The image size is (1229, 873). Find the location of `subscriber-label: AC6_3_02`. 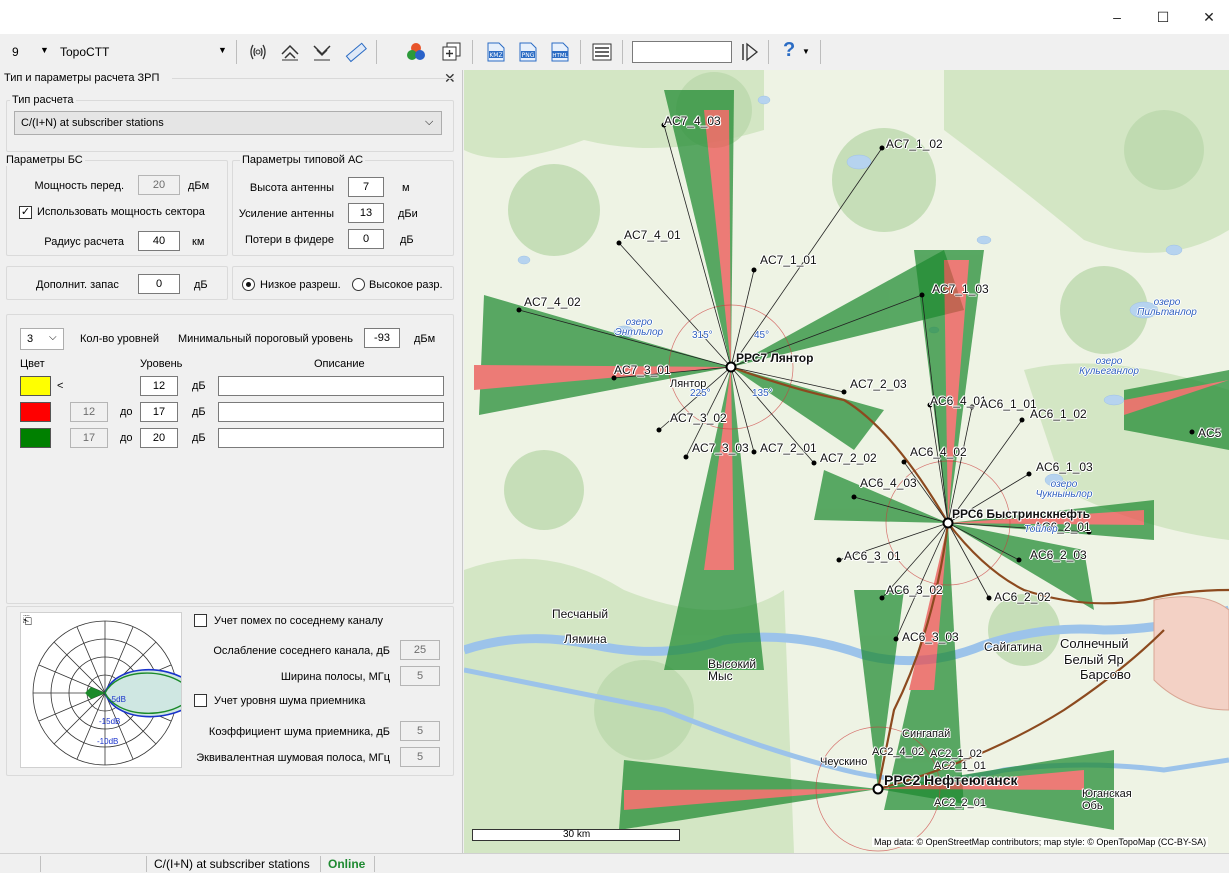

subscriber-label: AC6_3_02 is located at coordinates (914, 590).